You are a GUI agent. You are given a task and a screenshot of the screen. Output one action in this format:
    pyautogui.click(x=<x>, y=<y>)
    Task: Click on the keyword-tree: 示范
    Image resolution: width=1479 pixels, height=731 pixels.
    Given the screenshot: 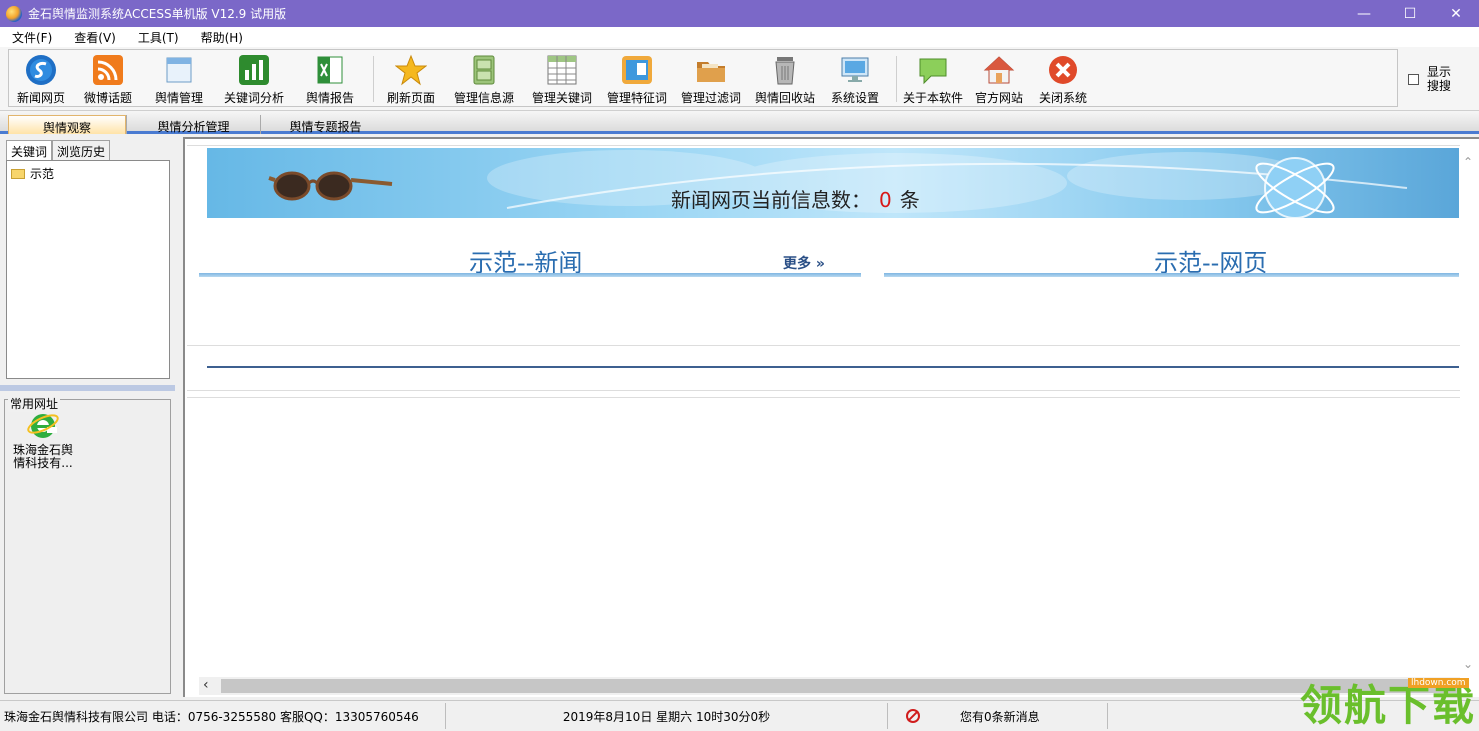 What is the action you would take?
    pyautogui.click(x=88, y=269)
    